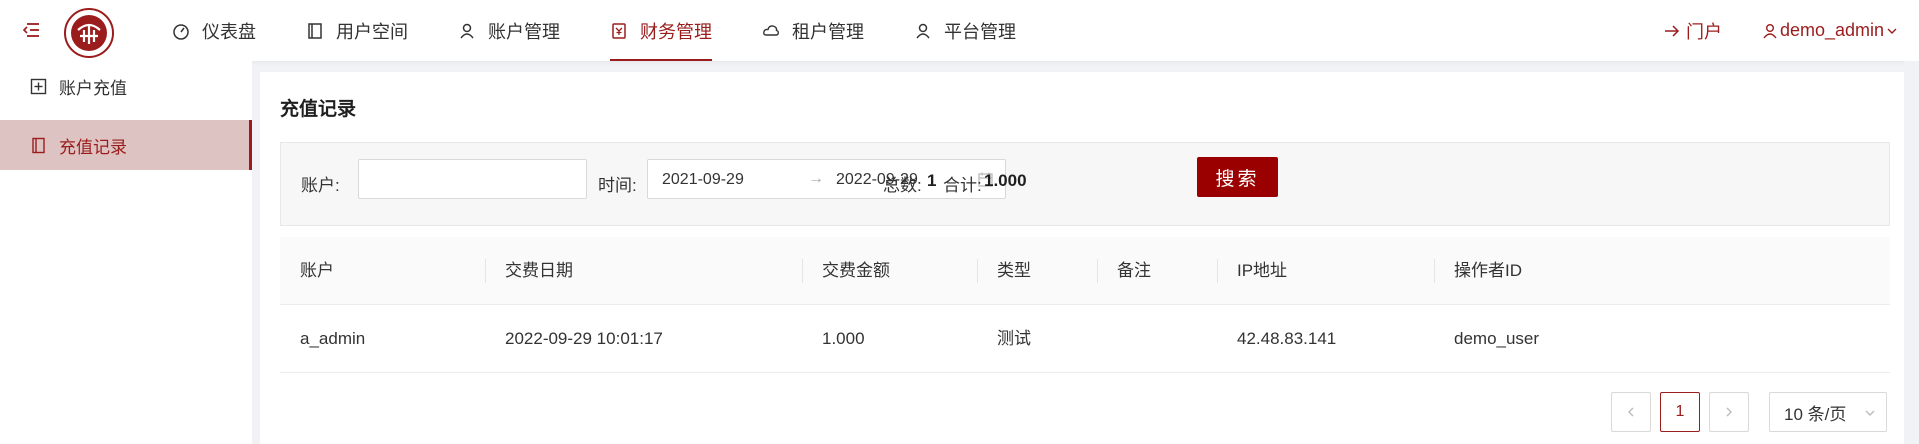  Describe the element at coordinates (524, 31) in the screenshot. I see `nav-item-label: 账户管理` at that location.